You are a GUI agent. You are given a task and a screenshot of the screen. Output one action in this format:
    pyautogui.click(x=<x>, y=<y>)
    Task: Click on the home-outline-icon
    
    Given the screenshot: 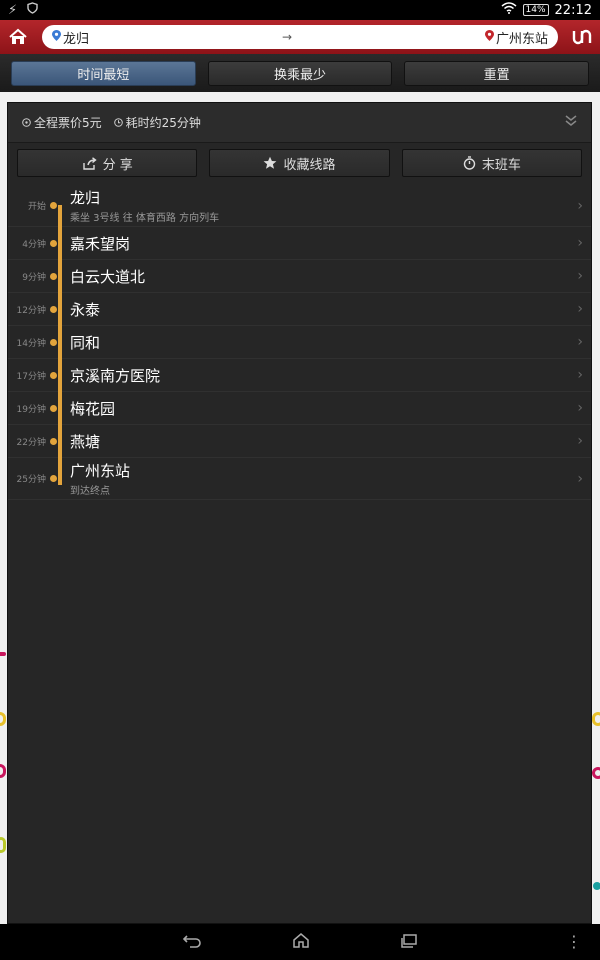 What is the action you would take?
    pyautogui.click(x=301, y=940)
    